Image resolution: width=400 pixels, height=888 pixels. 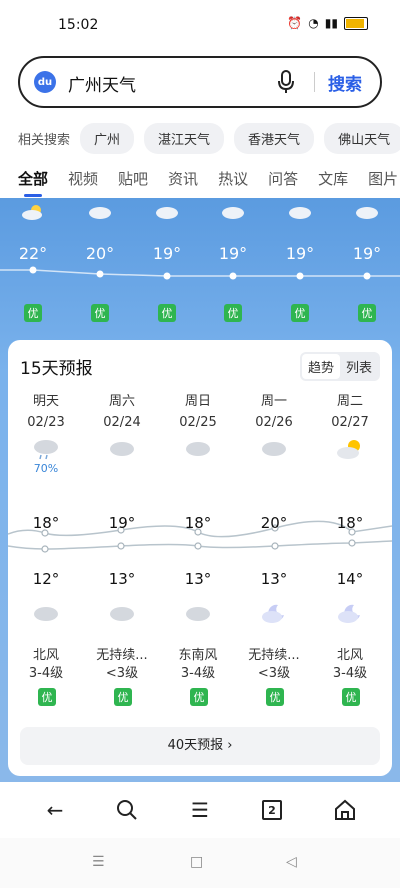 I want to click on related-chip: 广州, so click(x=107, y=138).